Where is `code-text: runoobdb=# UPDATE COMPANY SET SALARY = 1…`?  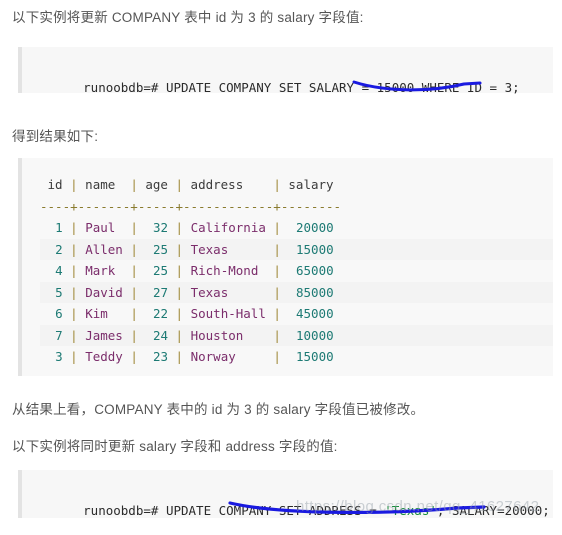 code-text: runoobdb=# UPDATE COMPANY SET SALARY = 1… is located at coordinates (301, 87).